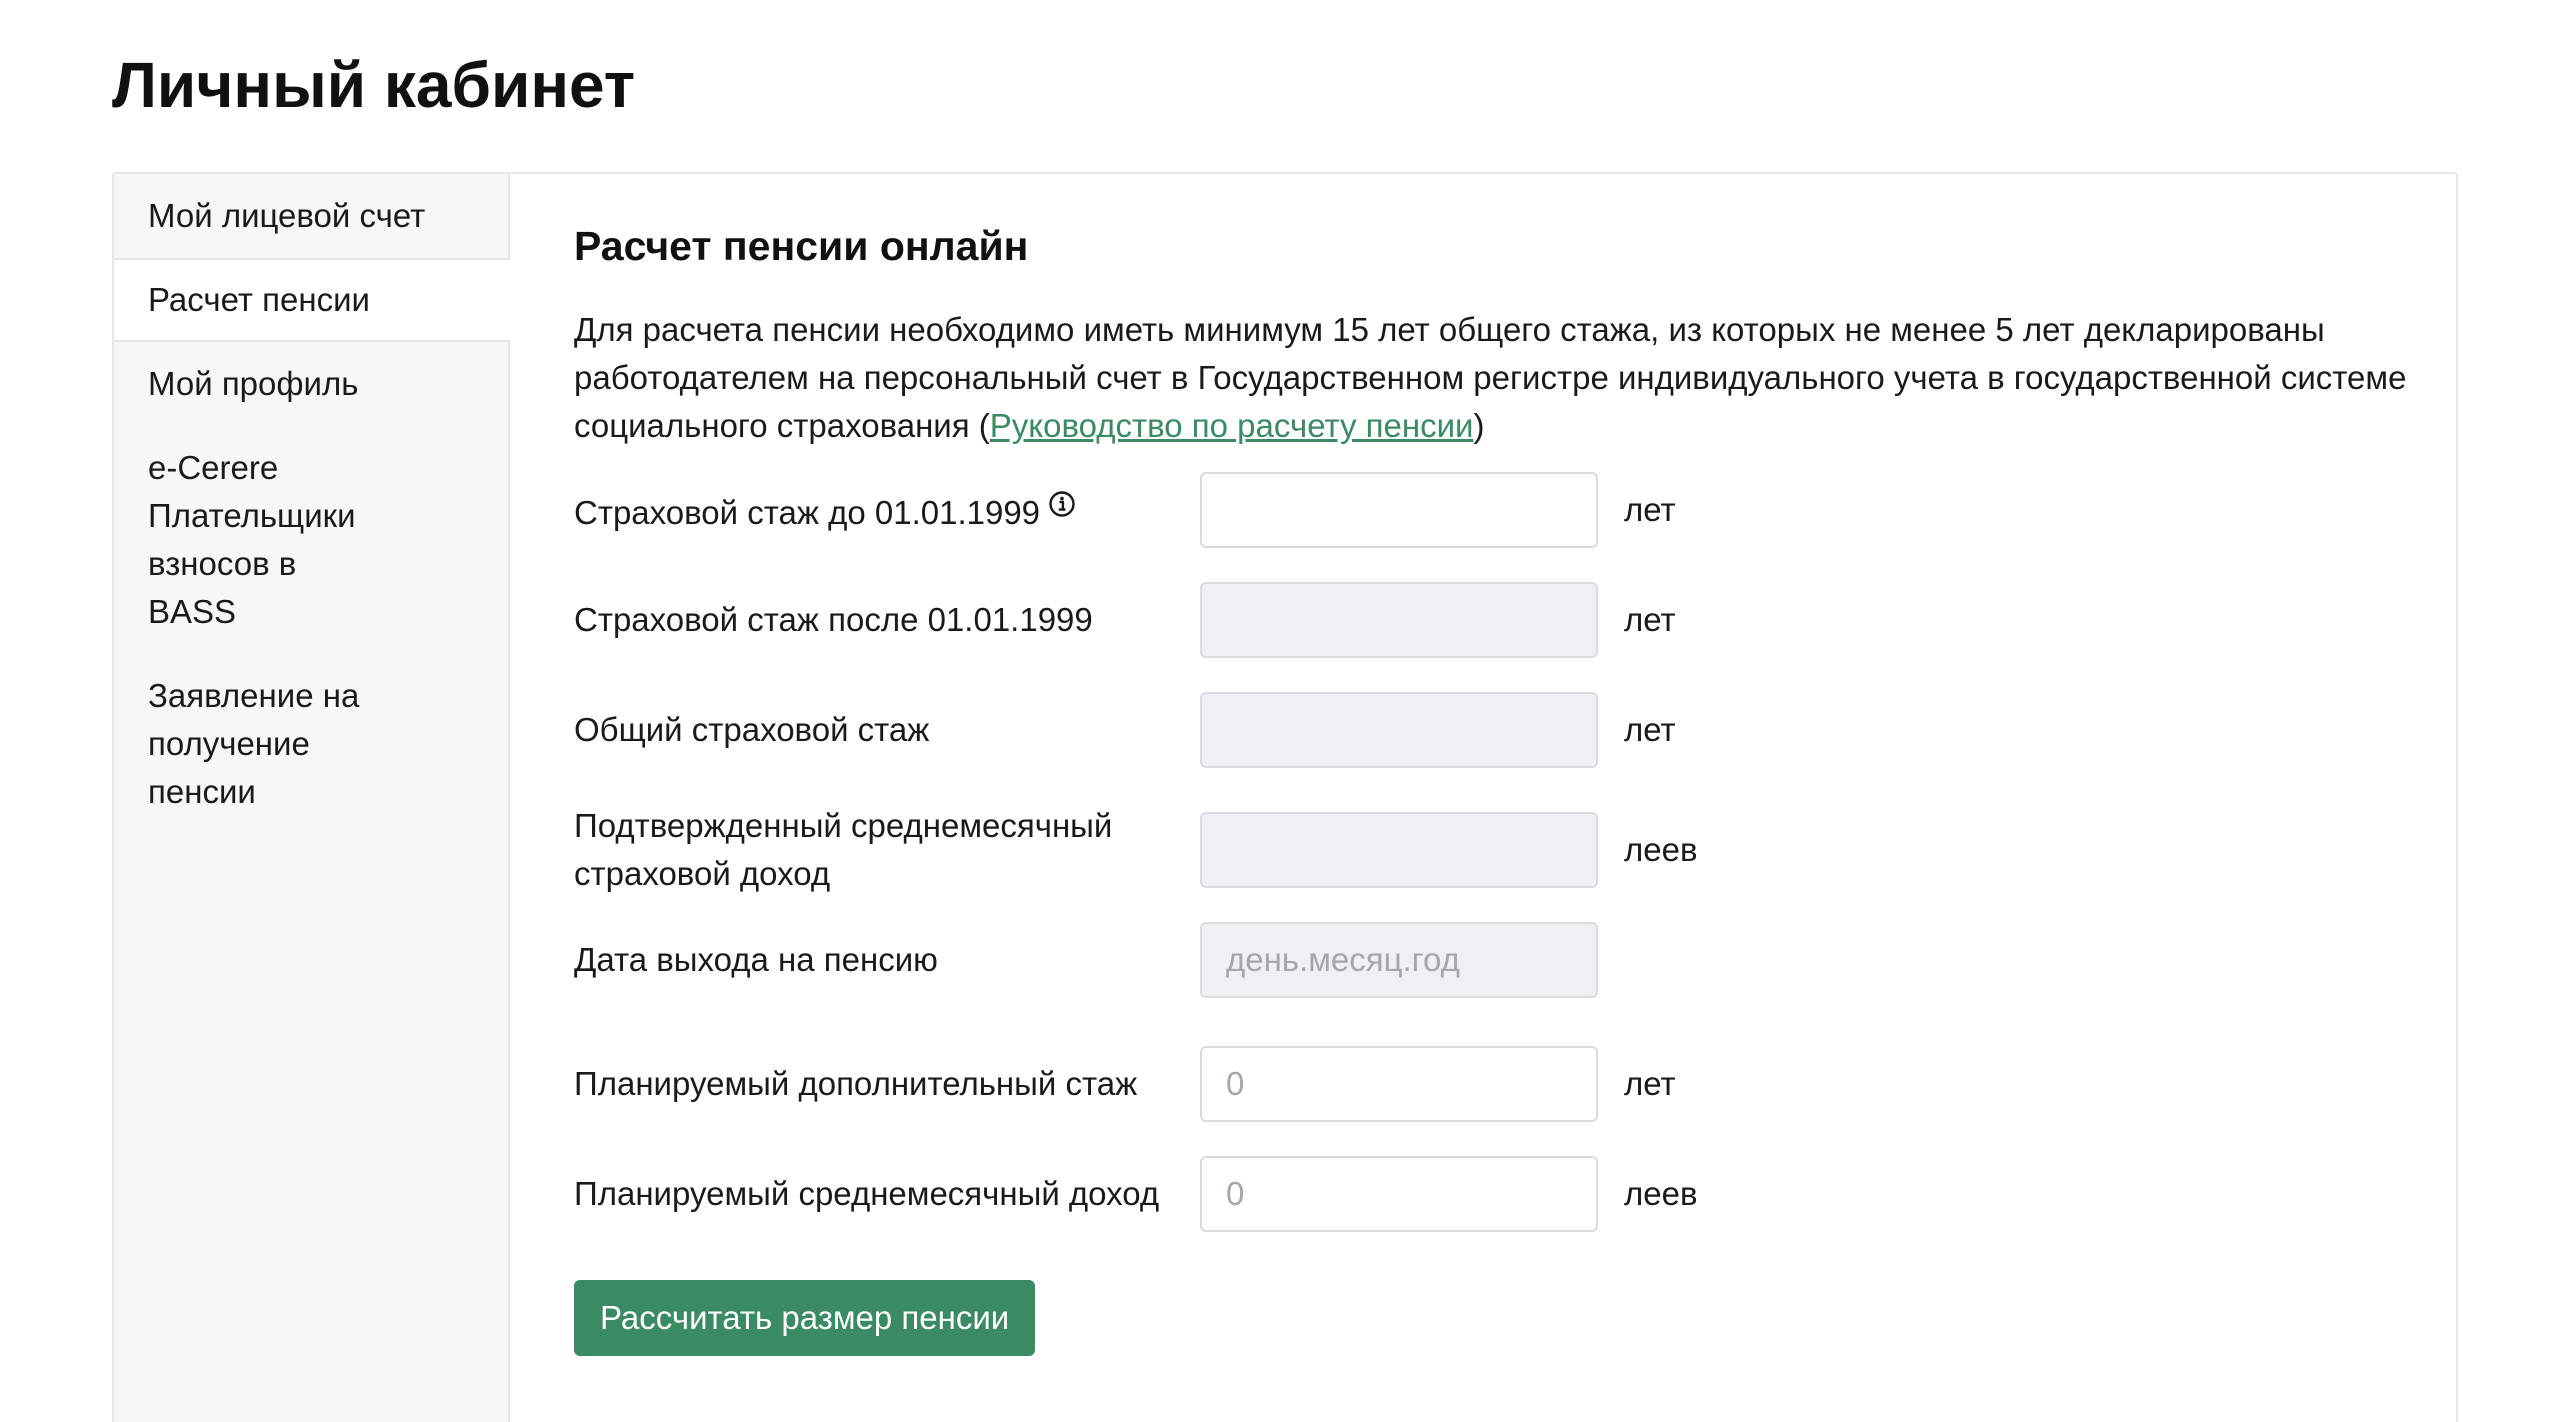  I want to click on calculate-pension-button: Рассчитать размер пенсии, so click(805, 1318).